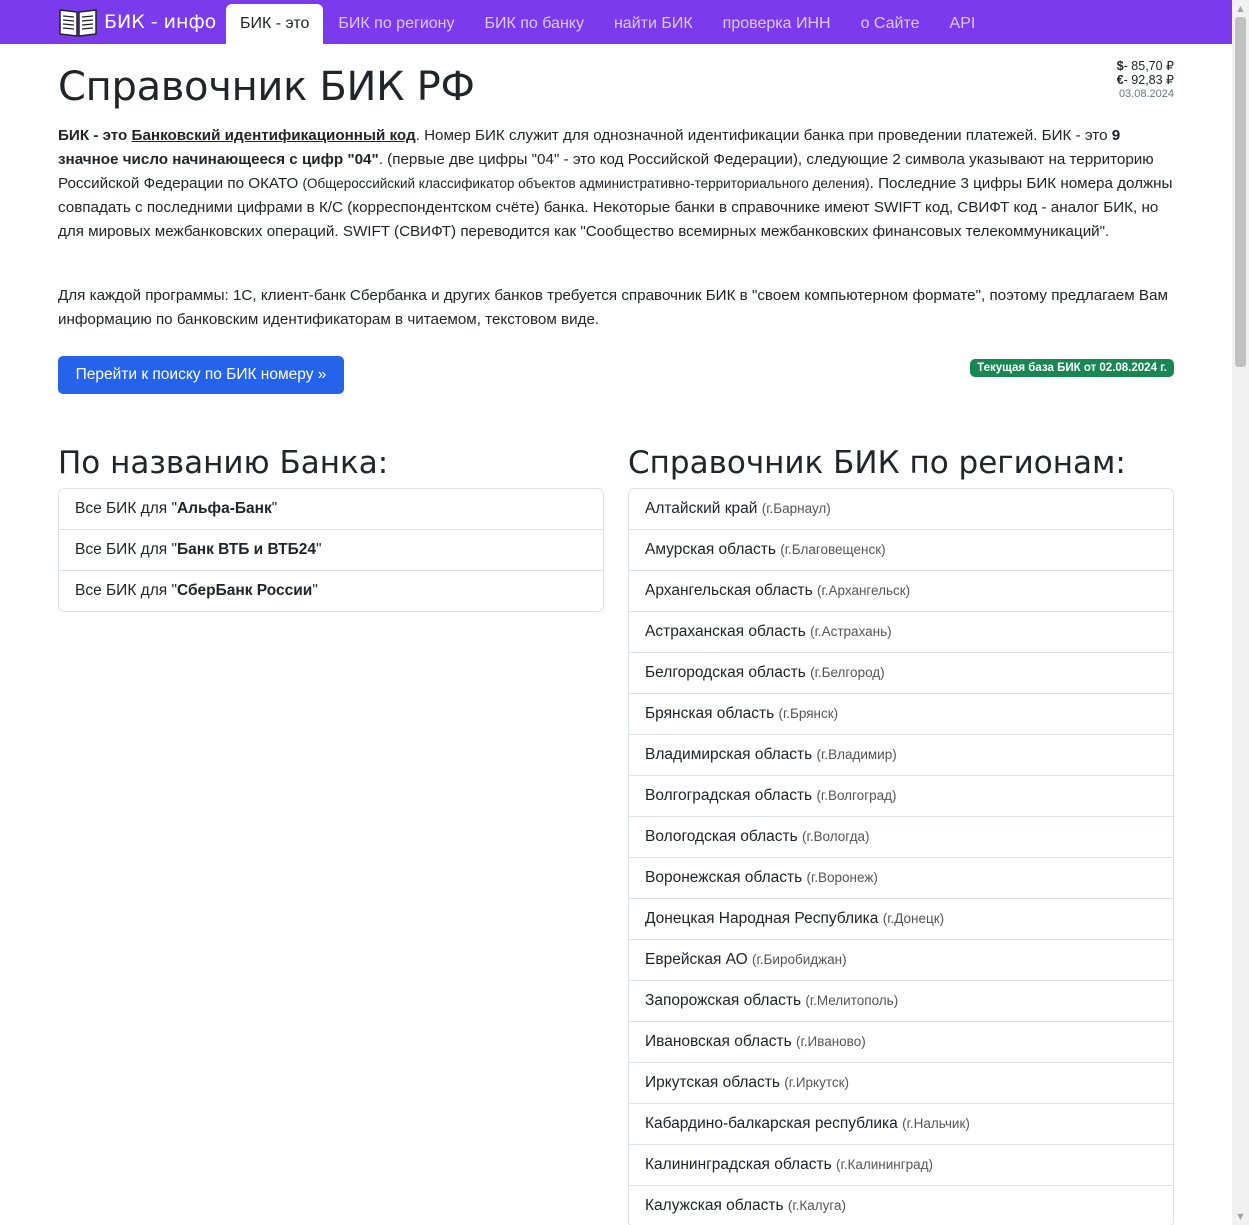 This screenshot has height=1225, width=1249. Describe the element at coordinates (777, 24) in the screenshot. I see `nav-check-inn: проверка ИНН` at that location.